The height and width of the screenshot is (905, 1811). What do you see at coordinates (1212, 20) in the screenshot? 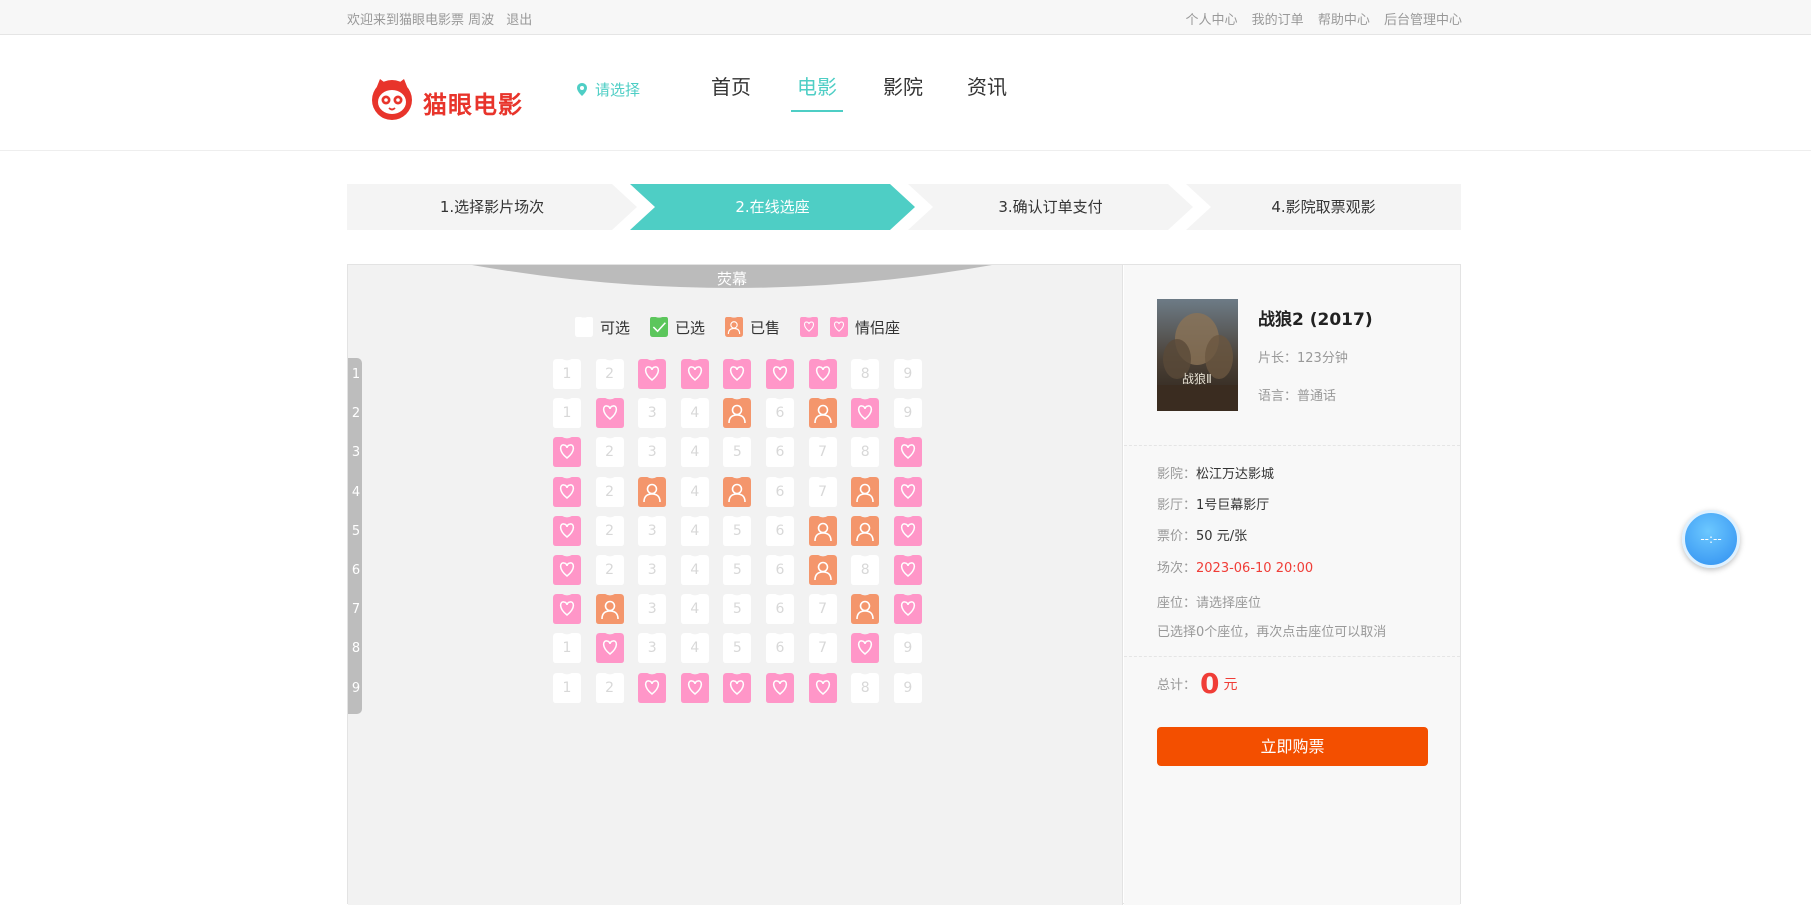
I see `user-center-link: 个人中心` at bounding box center [1212, 20].